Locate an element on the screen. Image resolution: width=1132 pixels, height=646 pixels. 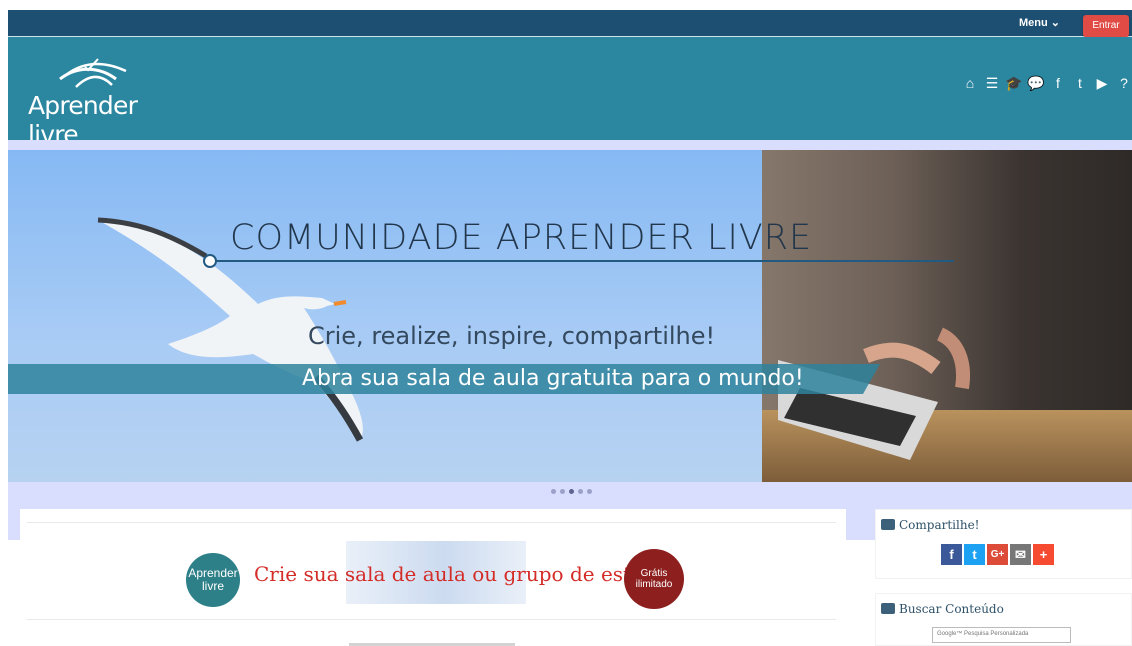
carousel-pagination is located at coordinates (571, 491).